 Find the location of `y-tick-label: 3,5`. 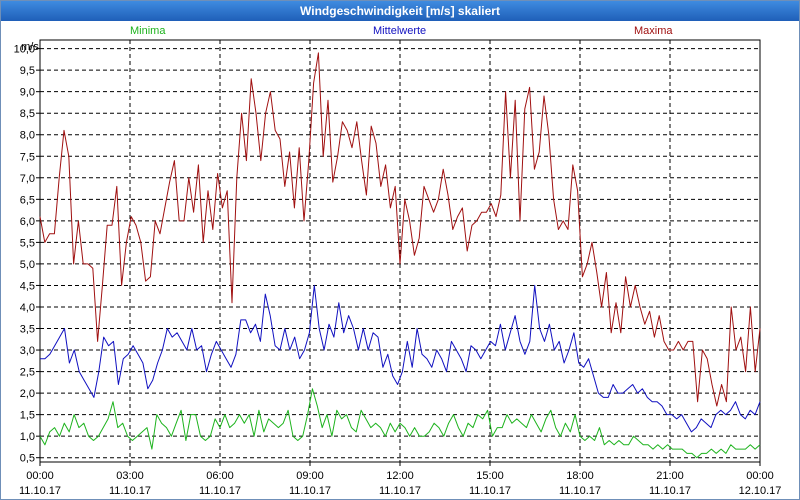

y-tick-label: 3,5 is located at coordinates (27, 330).